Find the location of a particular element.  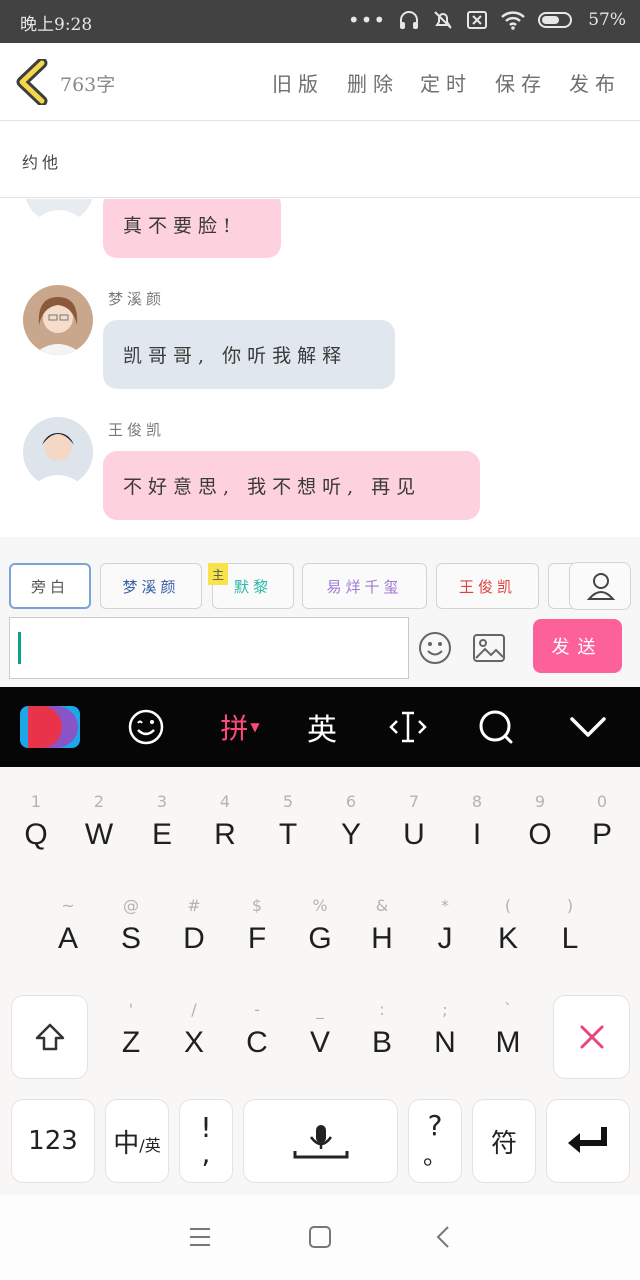

pinyin-mode-button: 拼 ▼ is located at coordinates (240, 727).